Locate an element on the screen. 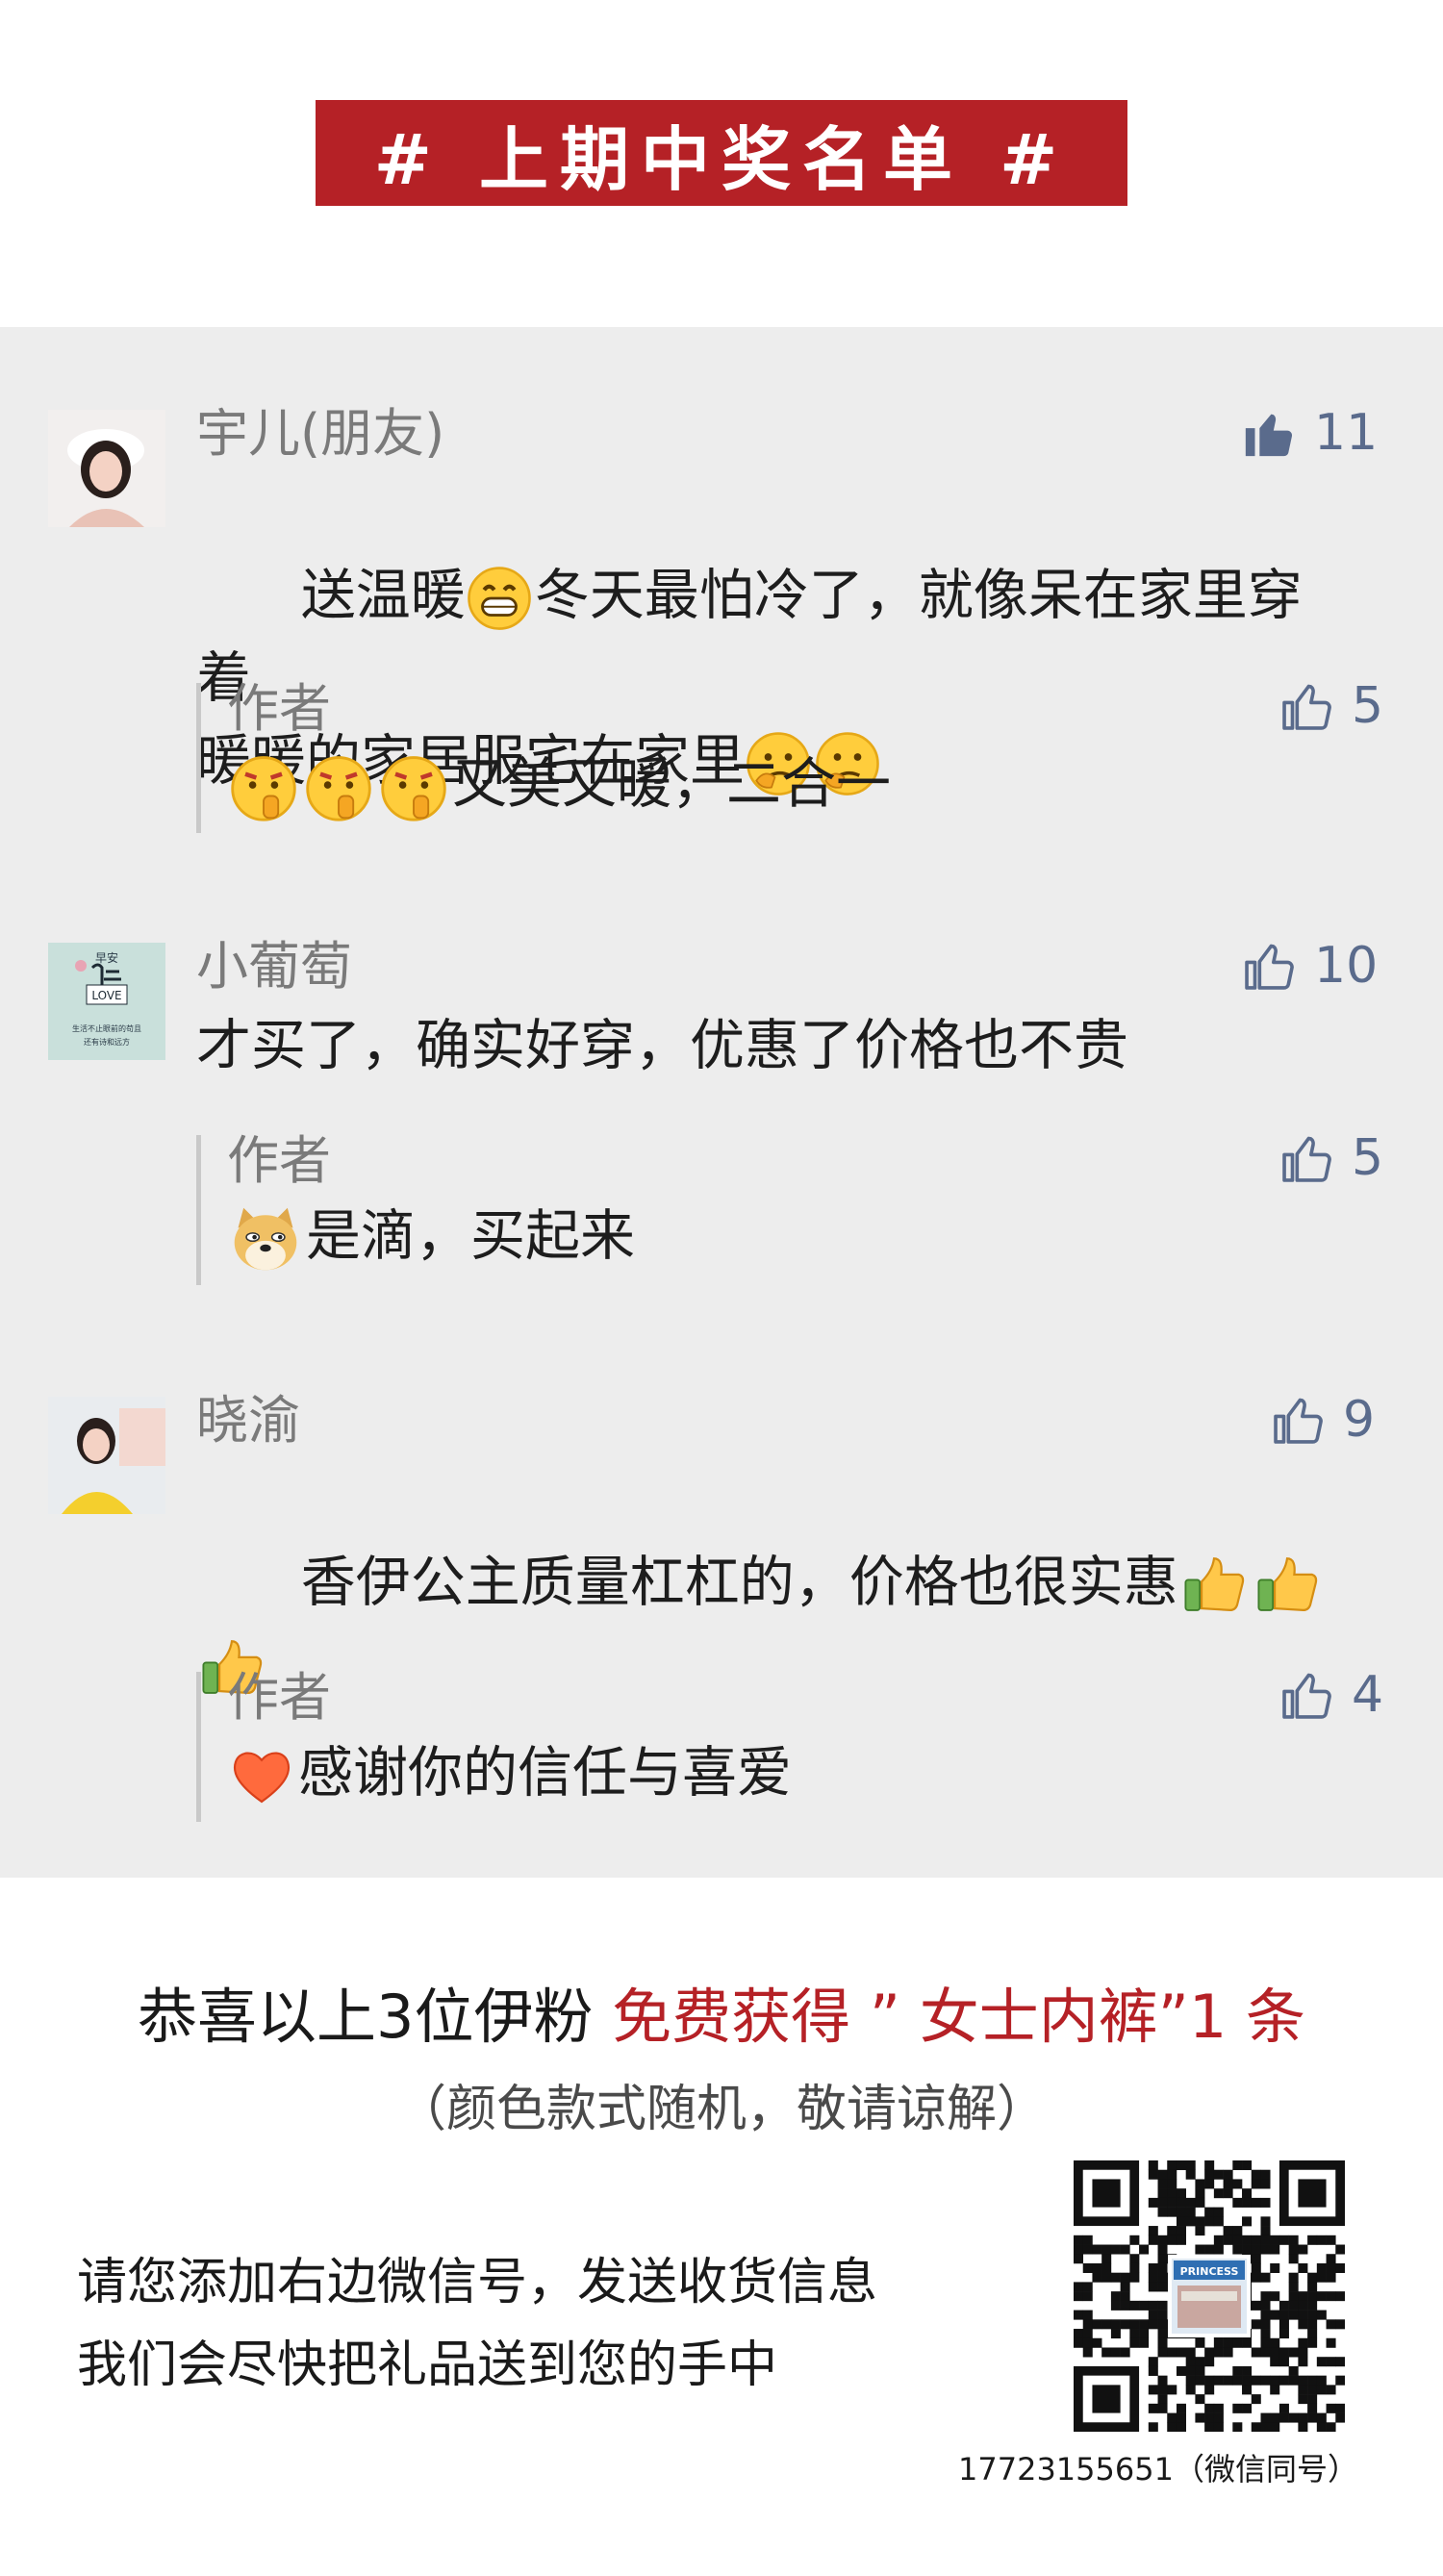 Image resolution: width=1443 pixels, height=2576 pixels. like-count: 4 is located at coordinates (1368, 1695).